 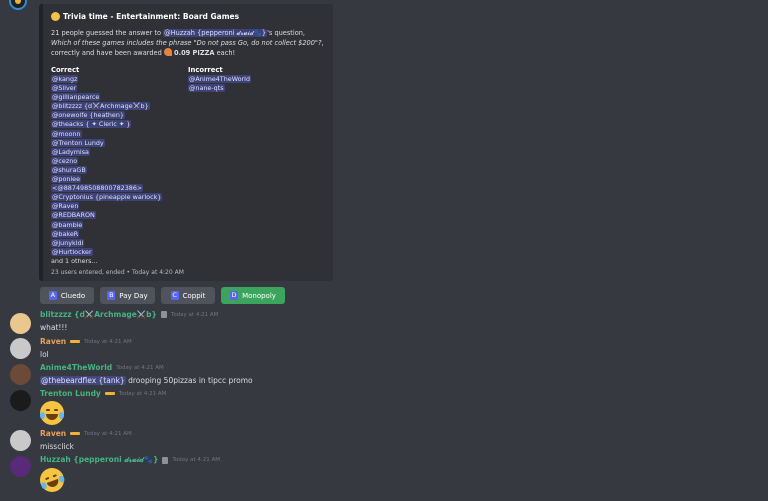 I want to click on user-mention: @Hurtlocker, so click(x=72, y=251).